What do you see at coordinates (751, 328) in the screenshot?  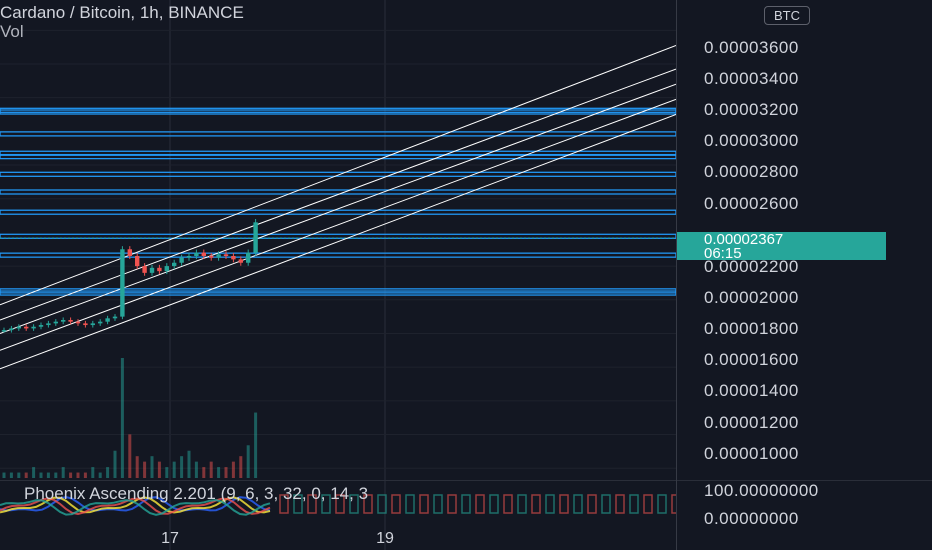 I see `price-tick: 0.00001800` at bounding box center [751, 328].